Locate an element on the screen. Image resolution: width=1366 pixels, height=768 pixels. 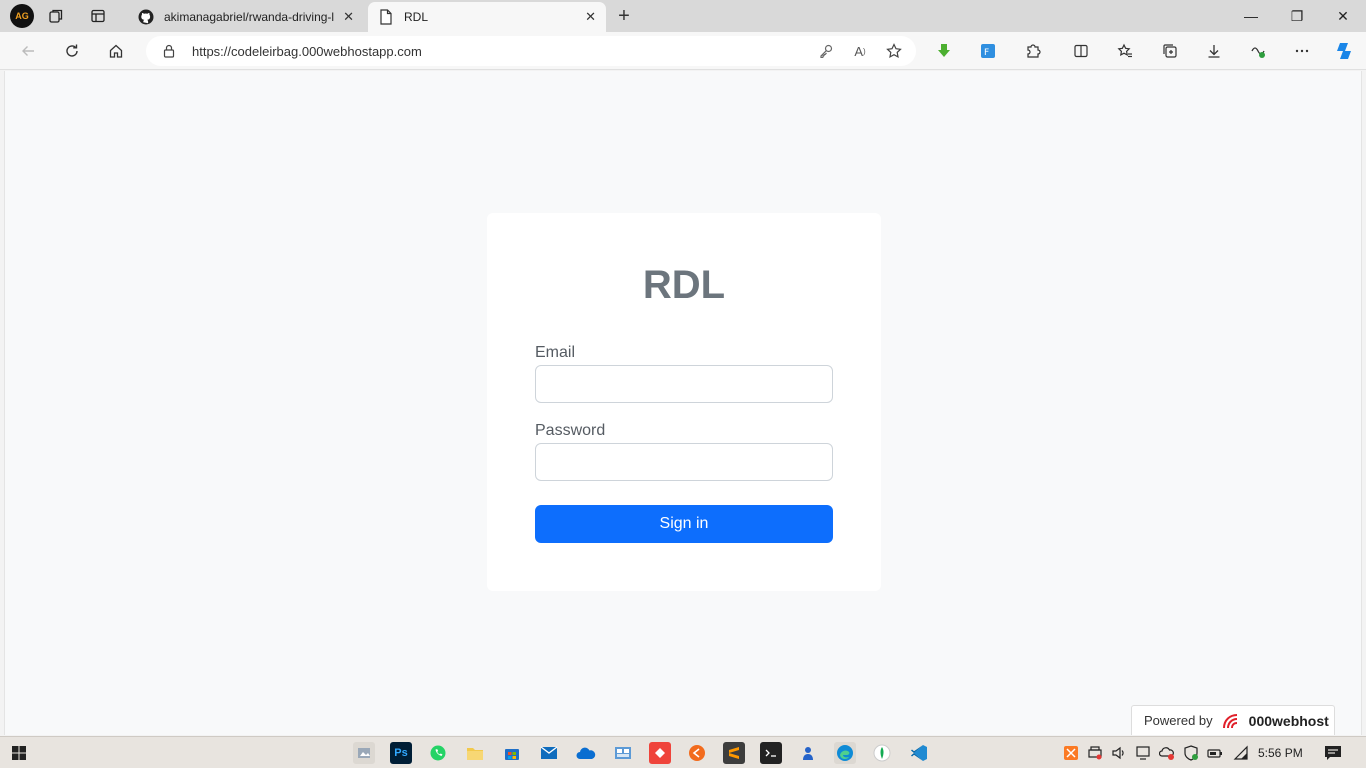
split-screen-icon is located at coordinates (1081, 51).